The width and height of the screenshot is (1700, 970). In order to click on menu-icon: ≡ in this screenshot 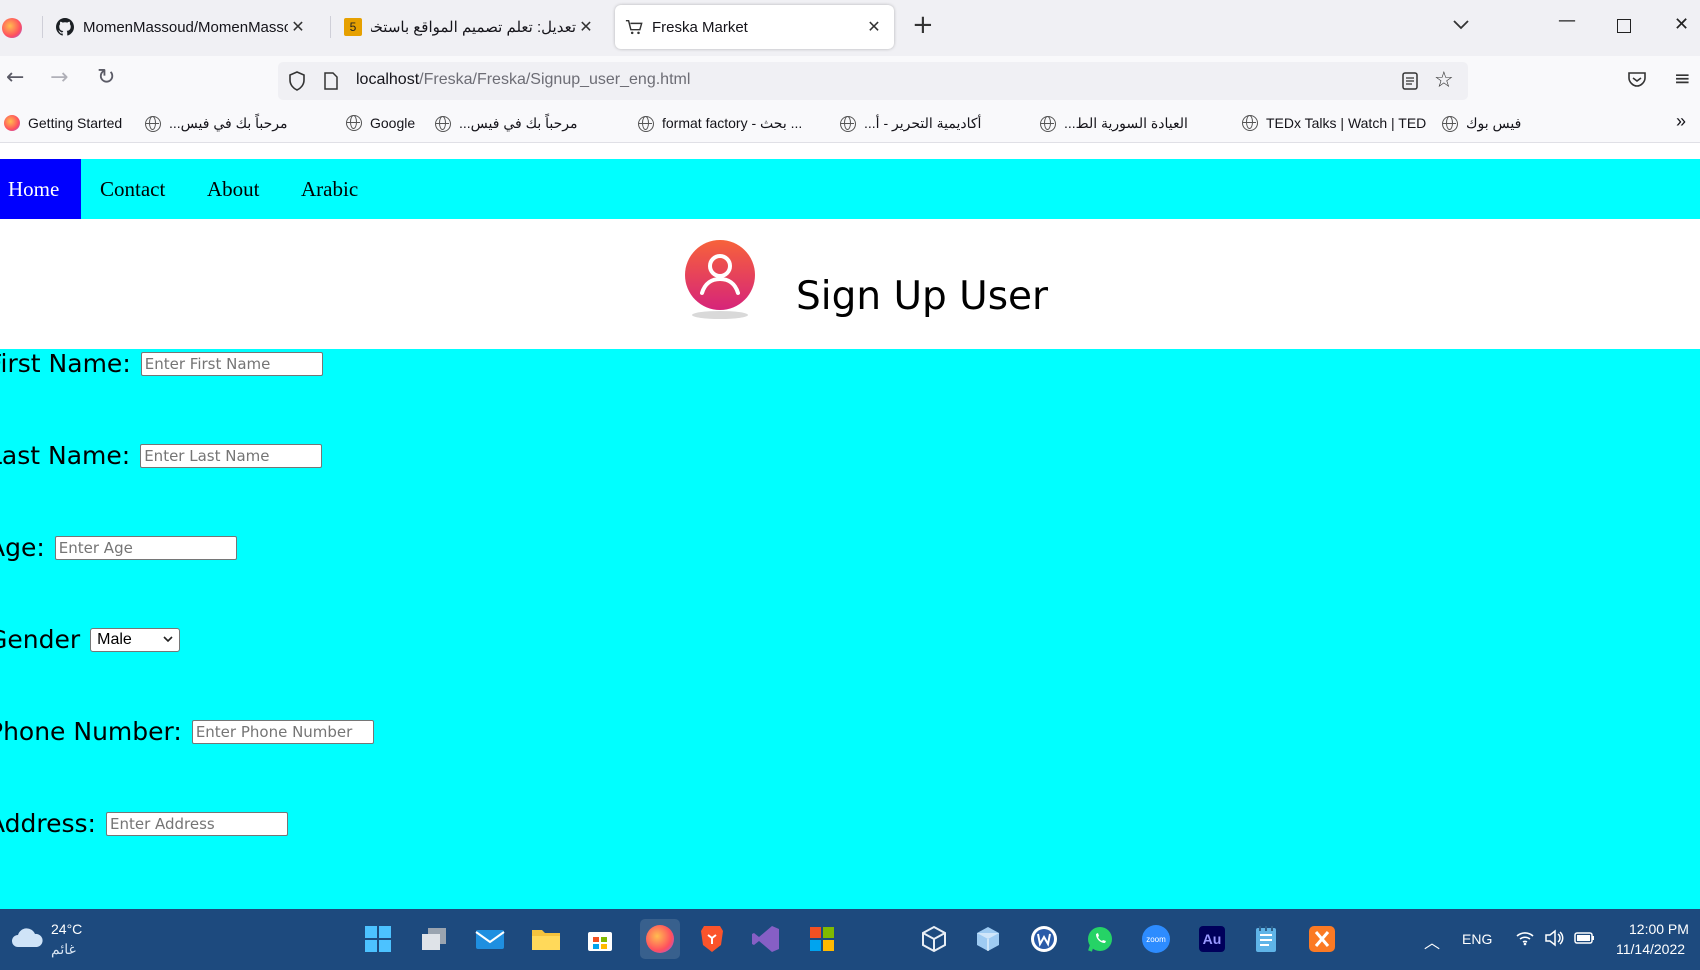, I will do `click(1682, 78)`.